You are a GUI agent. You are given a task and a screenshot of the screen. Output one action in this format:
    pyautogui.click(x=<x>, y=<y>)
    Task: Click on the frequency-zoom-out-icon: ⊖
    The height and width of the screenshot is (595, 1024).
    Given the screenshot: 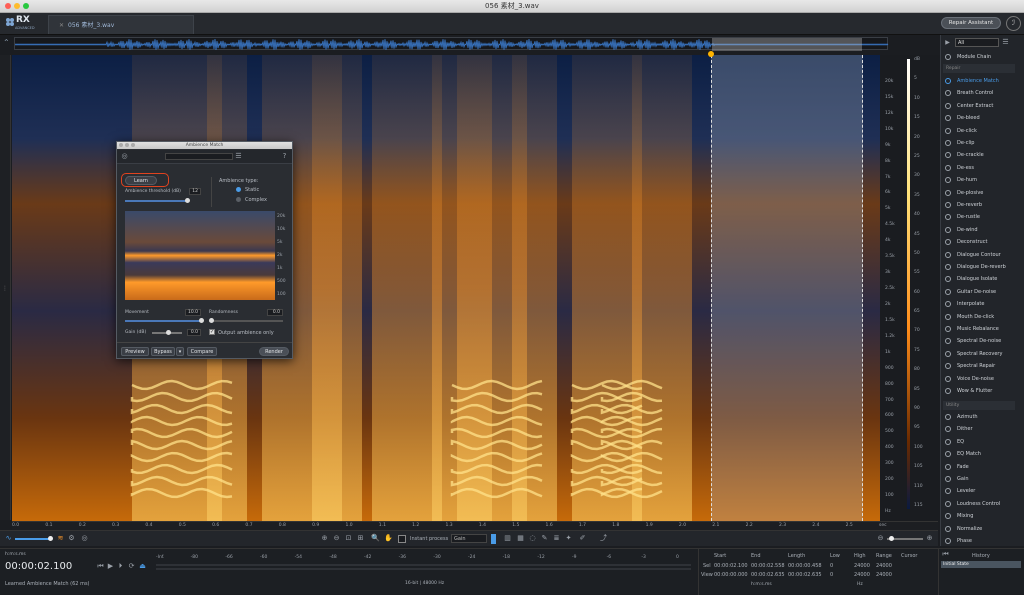 What is the action you would take?
    pyautogui.click(x=880, y=538)
    